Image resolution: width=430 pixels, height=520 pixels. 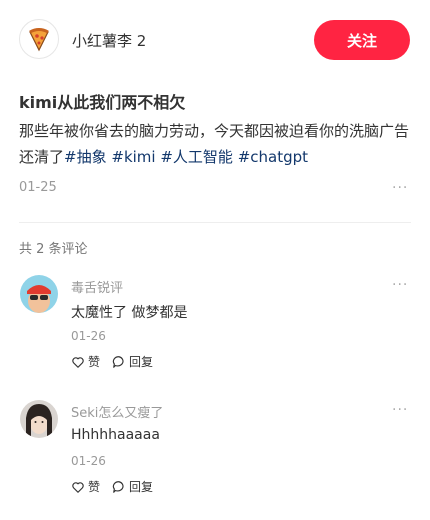 I want to click on commenter-name: Seki怎么又瘦了, so click(x=117, y=411).